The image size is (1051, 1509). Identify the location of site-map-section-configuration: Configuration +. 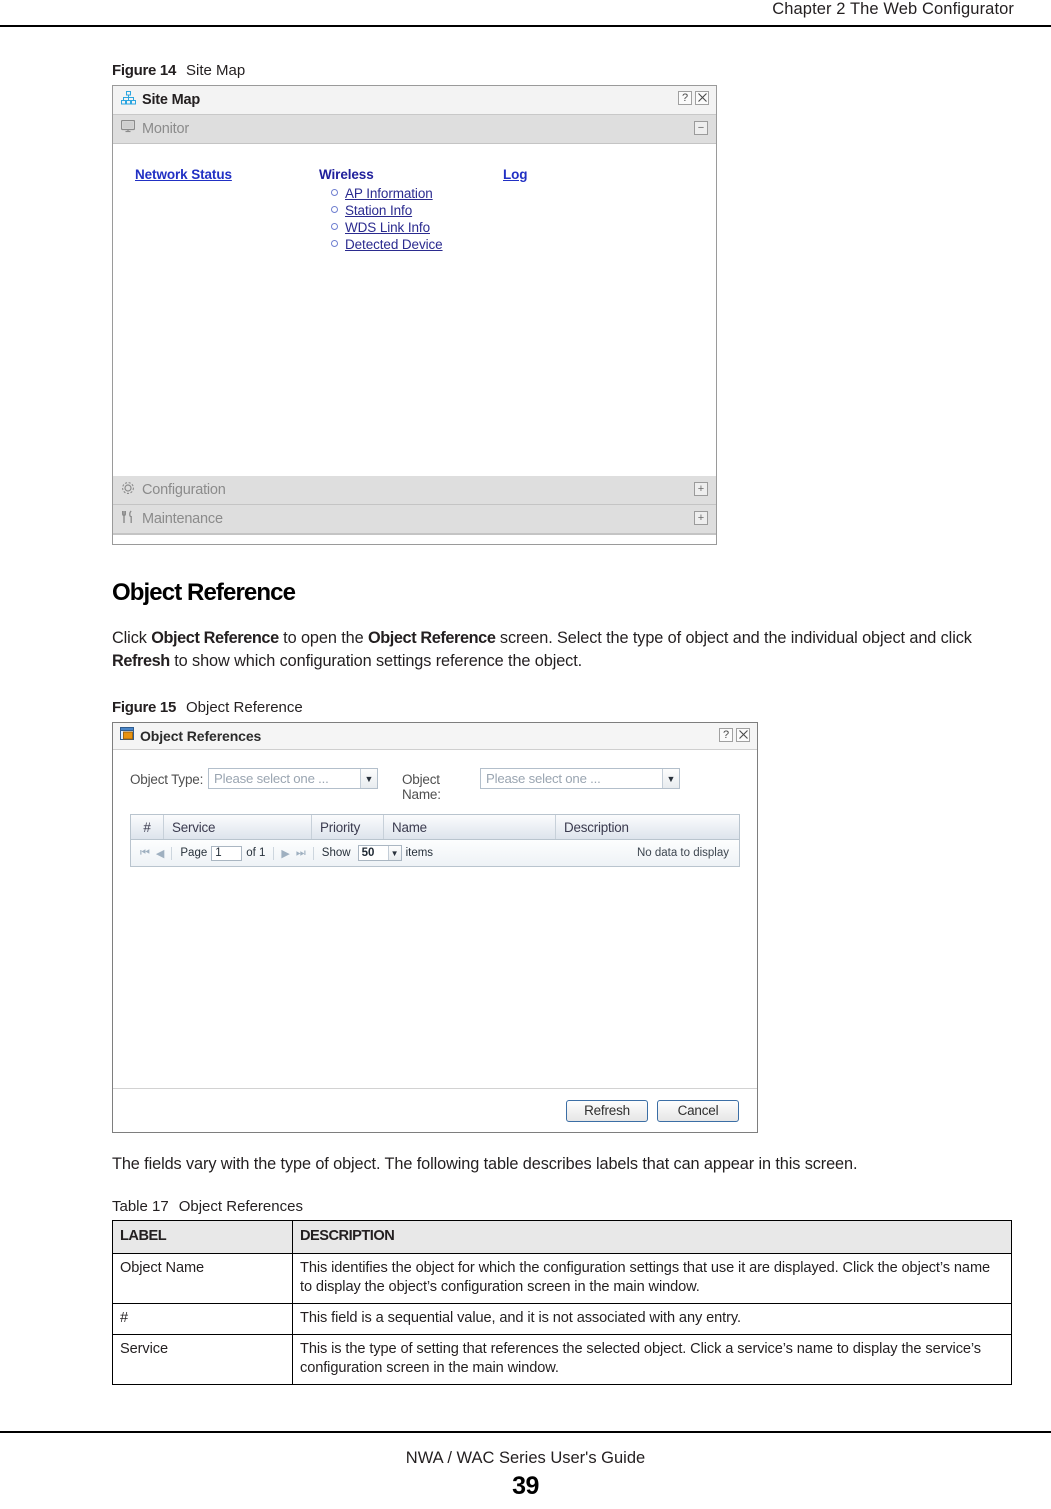
(414, 490).